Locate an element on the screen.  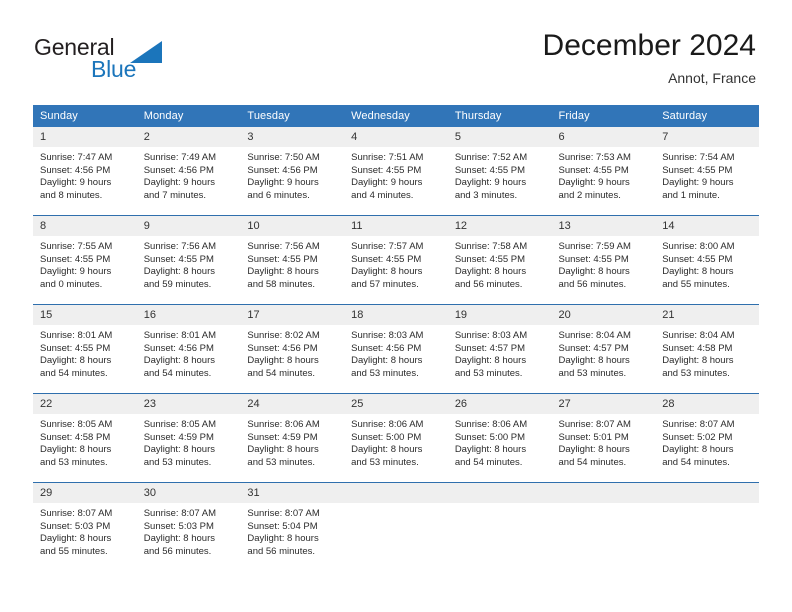
sunrise-text: Sunrise: 8:06 AM is located at coordinates (283, 424).